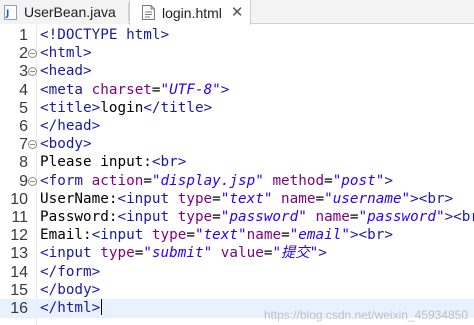 The height and width of the screenshot is (325, 474). I want to click on code-token: "email", so click(319, 235).